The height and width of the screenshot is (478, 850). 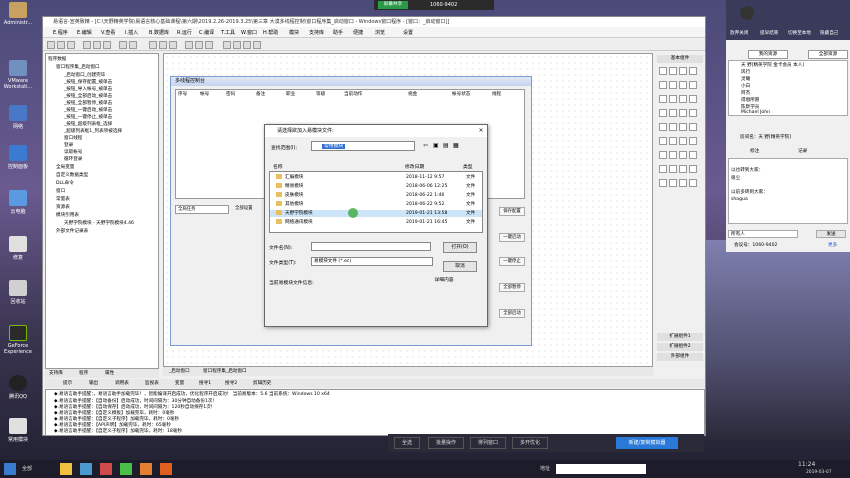 I want to click on desktop-icon-recycle: 回收站, so click(x=18, y=292).